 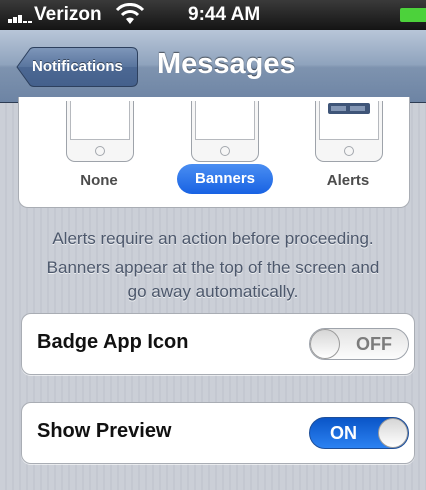 I want to click on carrier-name: Verizon, so click(x=68, y=14).